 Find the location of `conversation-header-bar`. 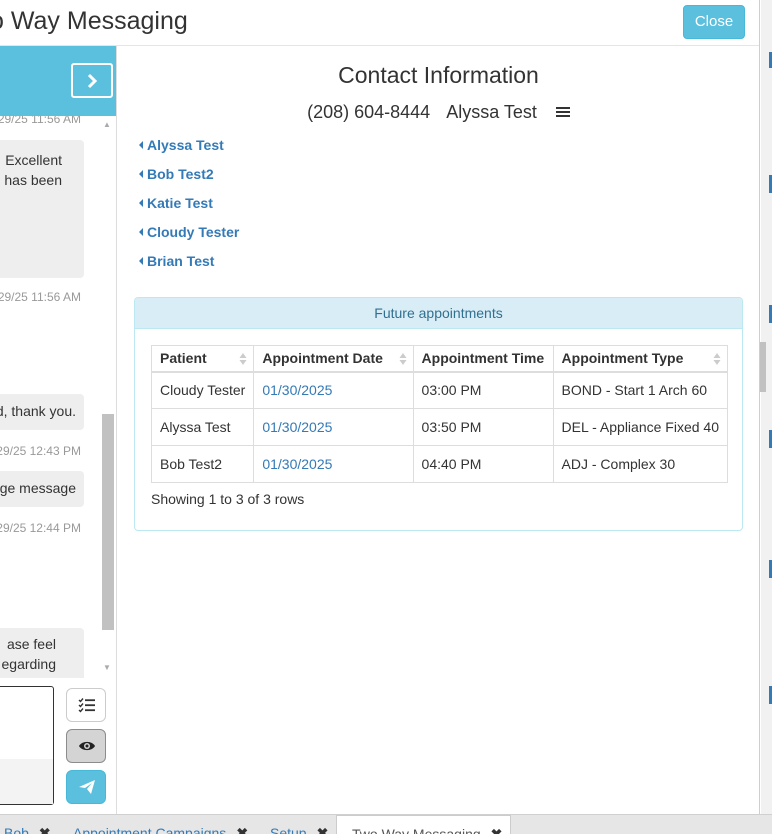

conversation-header-bar is located at coordinates (58, 81).